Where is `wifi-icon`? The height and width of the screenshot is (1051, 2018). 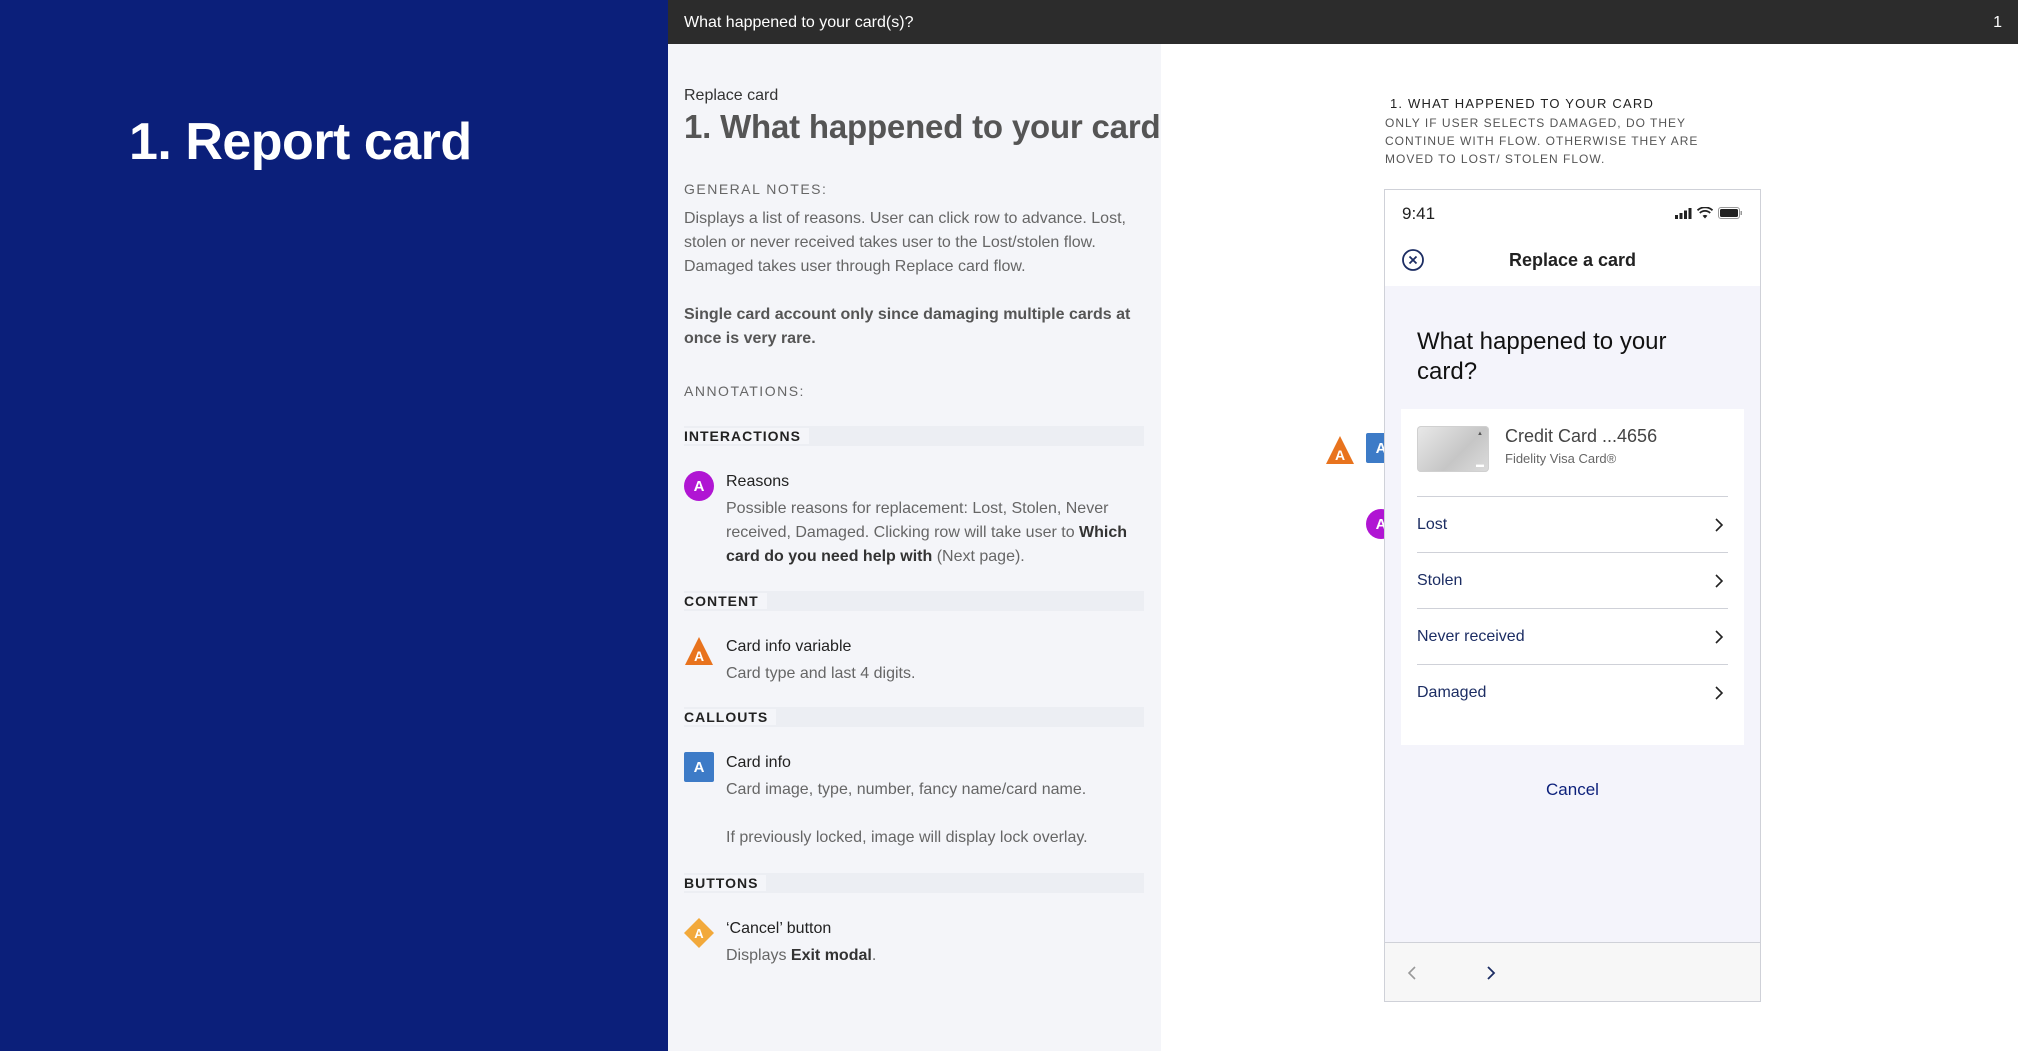
wifi-icon is located at coordinates (1705, 213).